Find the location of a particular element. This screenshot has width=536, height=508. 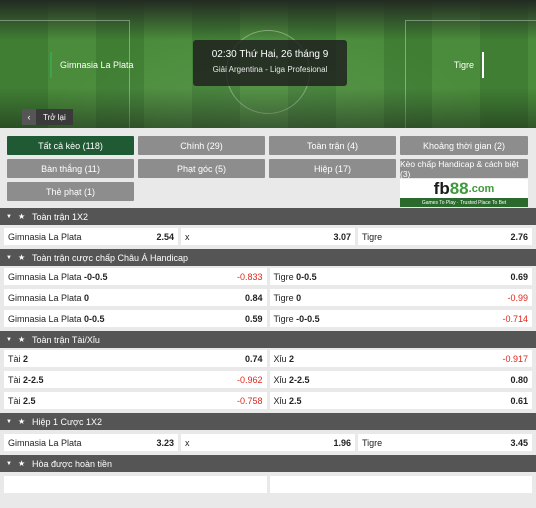

odd-value: 3.23 is located at coordinates (165, 442).